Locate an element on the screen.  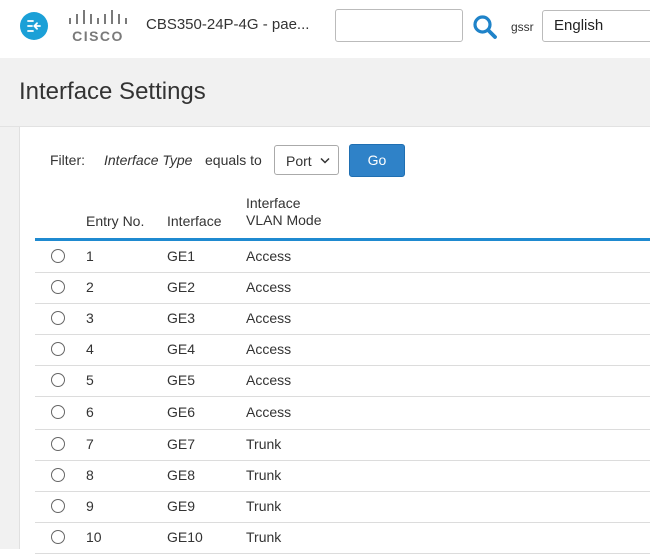
cell-entry: 10 is located at coordinates (94, 537).